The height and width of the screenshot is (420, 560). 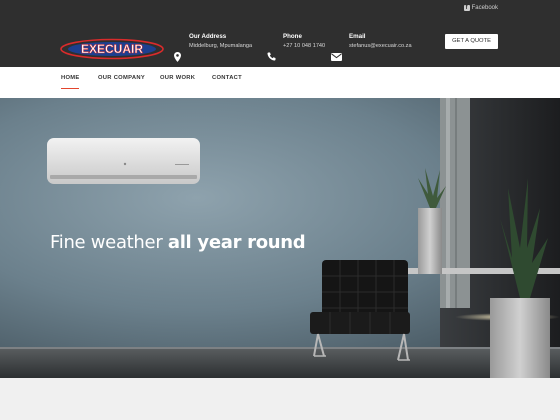 What do you see at coordinates (177, 57) in the screenshot?
I see `map-pin-icon` at bounding box center [177, 57].